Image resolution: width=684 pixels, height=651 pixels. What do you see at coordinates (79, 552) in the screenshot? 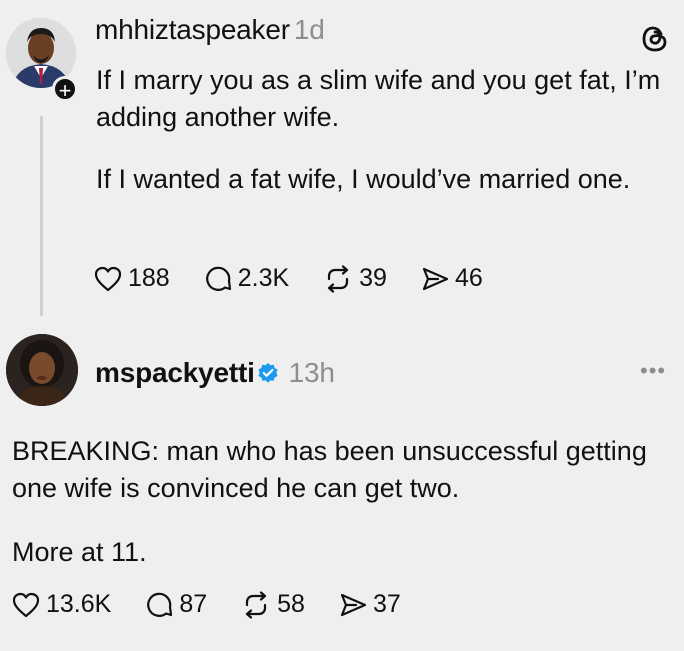
I see `post2-paragraph-2: More at 11.` at bounding box center [79, 552].